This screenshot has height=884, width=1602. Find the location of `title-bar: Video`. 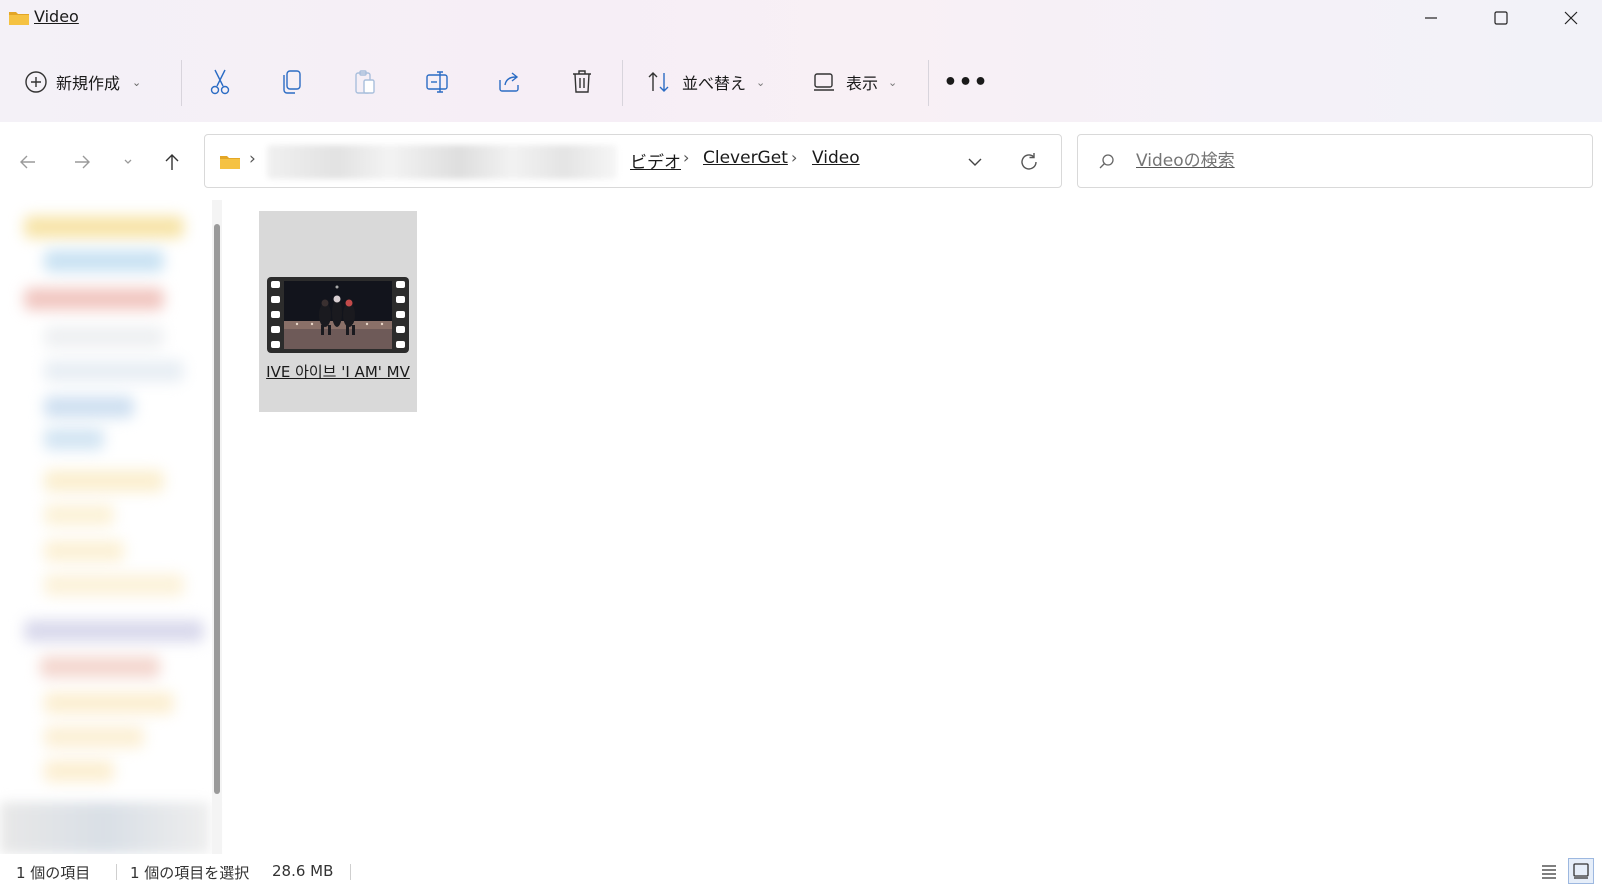

title-bar: Video is located at coordinates (801, 18).